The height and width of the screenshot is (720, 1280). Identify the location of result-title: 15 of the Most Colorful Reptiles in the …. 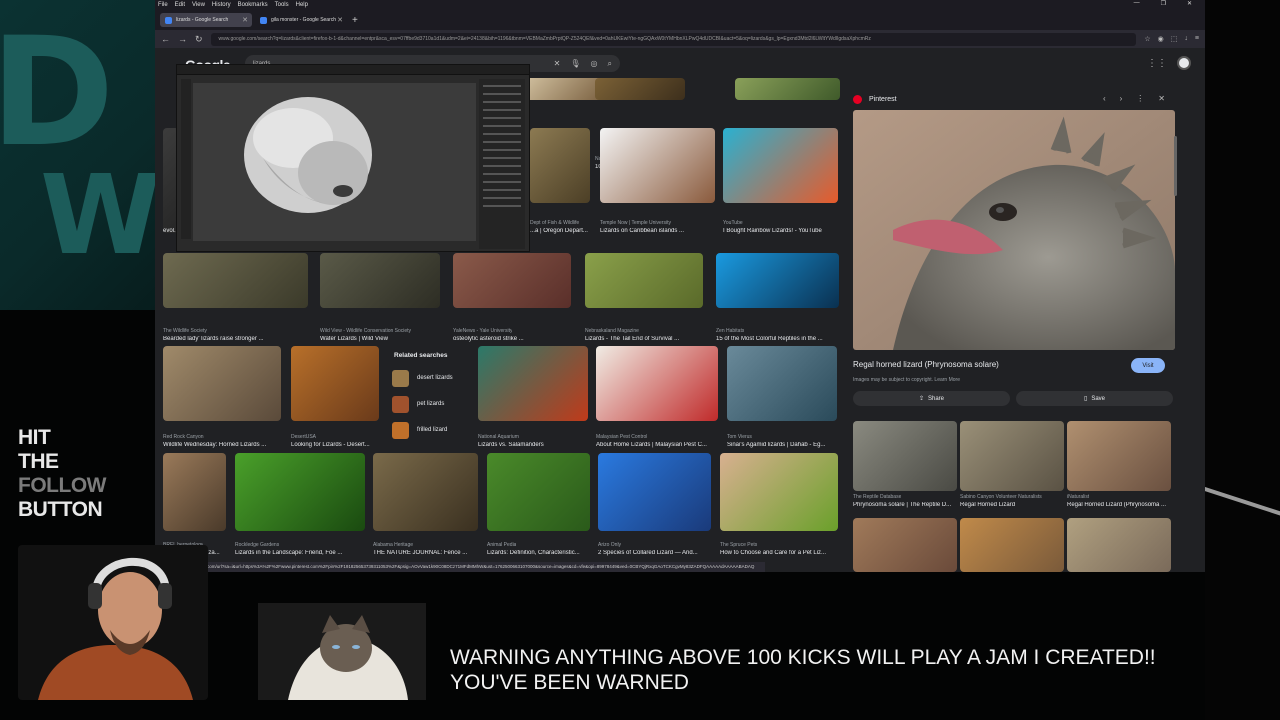
(769, 339).